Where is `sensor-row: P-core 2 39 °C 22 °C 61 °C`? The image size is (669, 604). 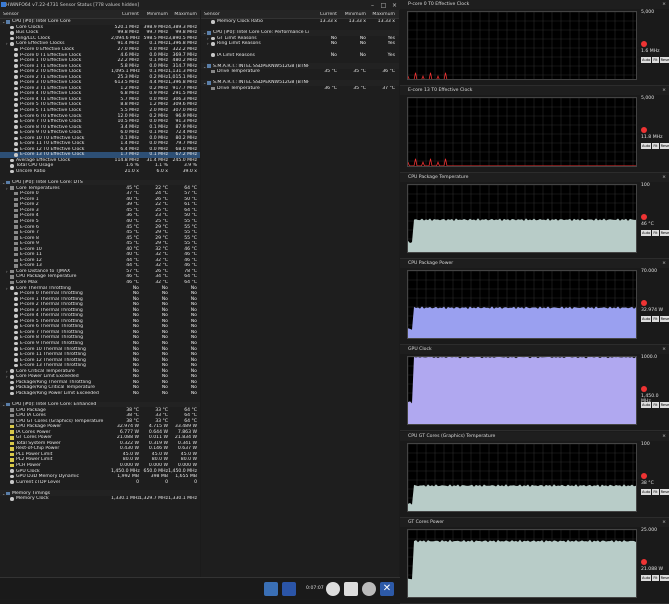
sensor-row: P-core 2 39 °C 22 °C 61 °C is located at coordinates (100, 205).